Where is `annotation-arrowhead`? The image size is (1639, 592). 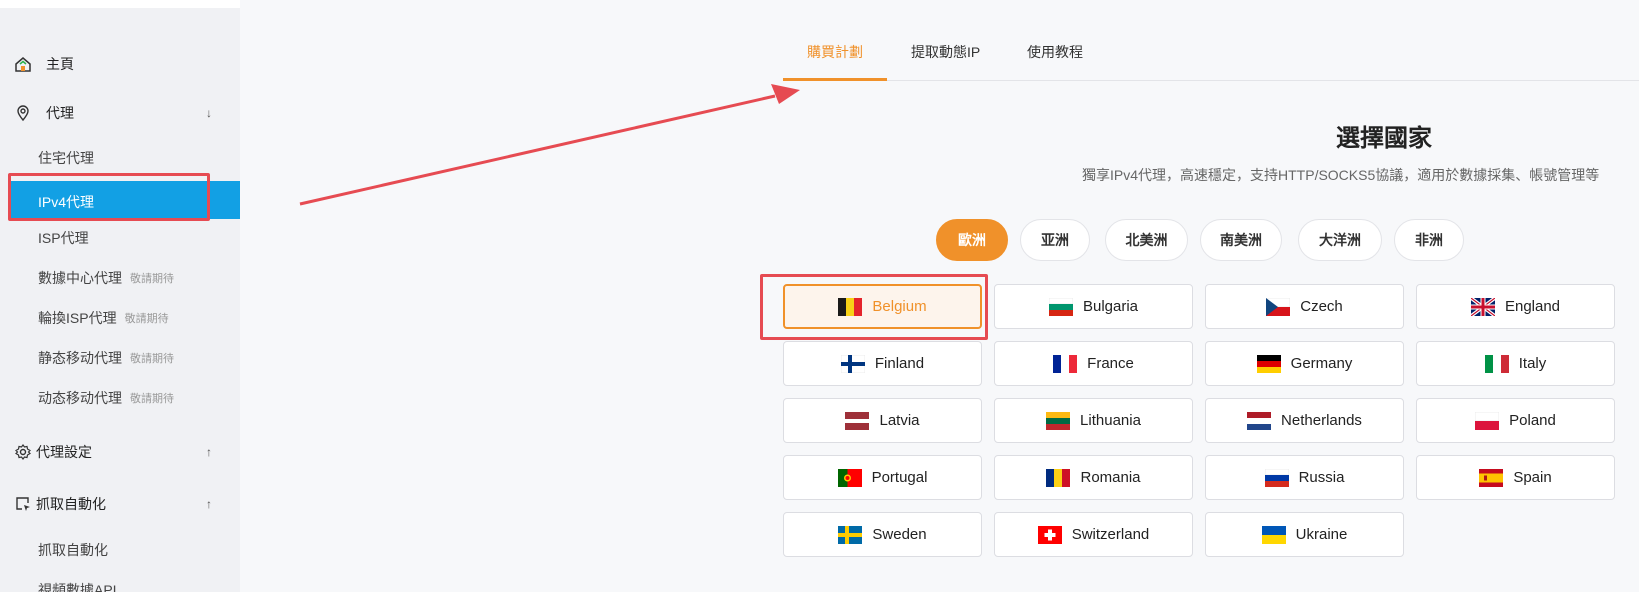 annotation-arrowhead is located at coordinates (785, 94).